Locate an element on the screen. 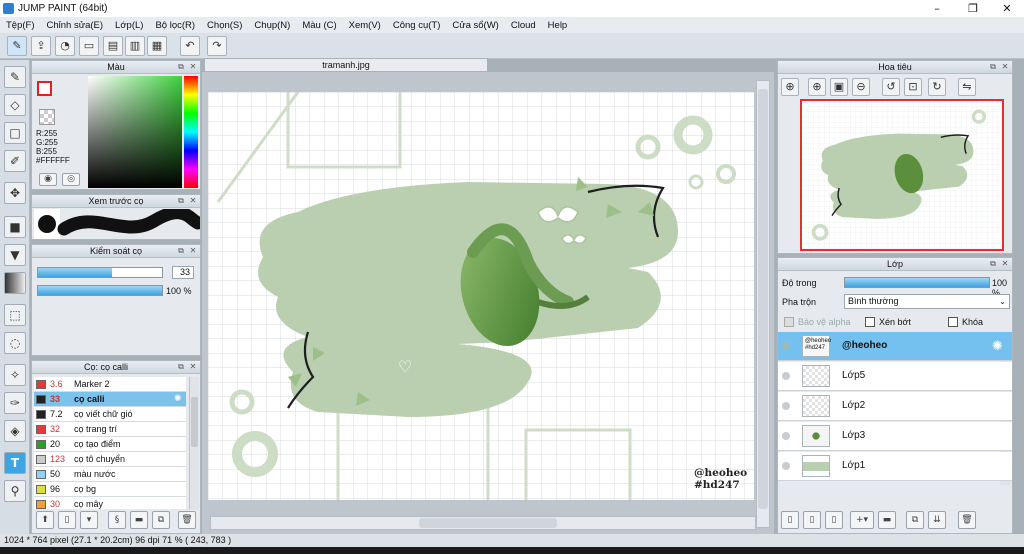 This screenshot has height=554, width=1024. menu-edit: Chỉnh sửa(E) is located at coordinates (75, 25).